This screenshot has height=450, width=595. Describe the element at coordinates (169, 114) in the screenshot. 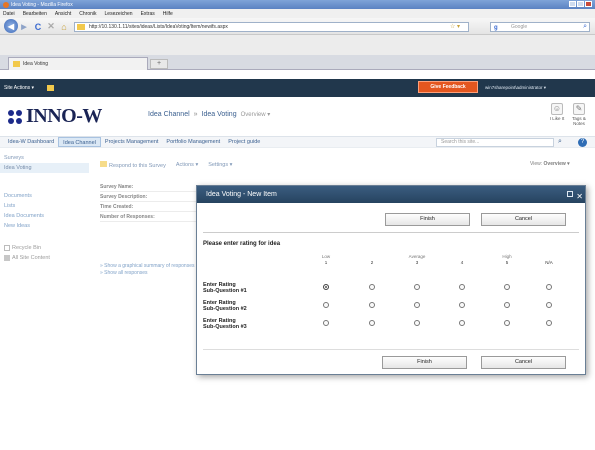

I see `breadcrumb-idea-channel: Idea Channel` at that location.